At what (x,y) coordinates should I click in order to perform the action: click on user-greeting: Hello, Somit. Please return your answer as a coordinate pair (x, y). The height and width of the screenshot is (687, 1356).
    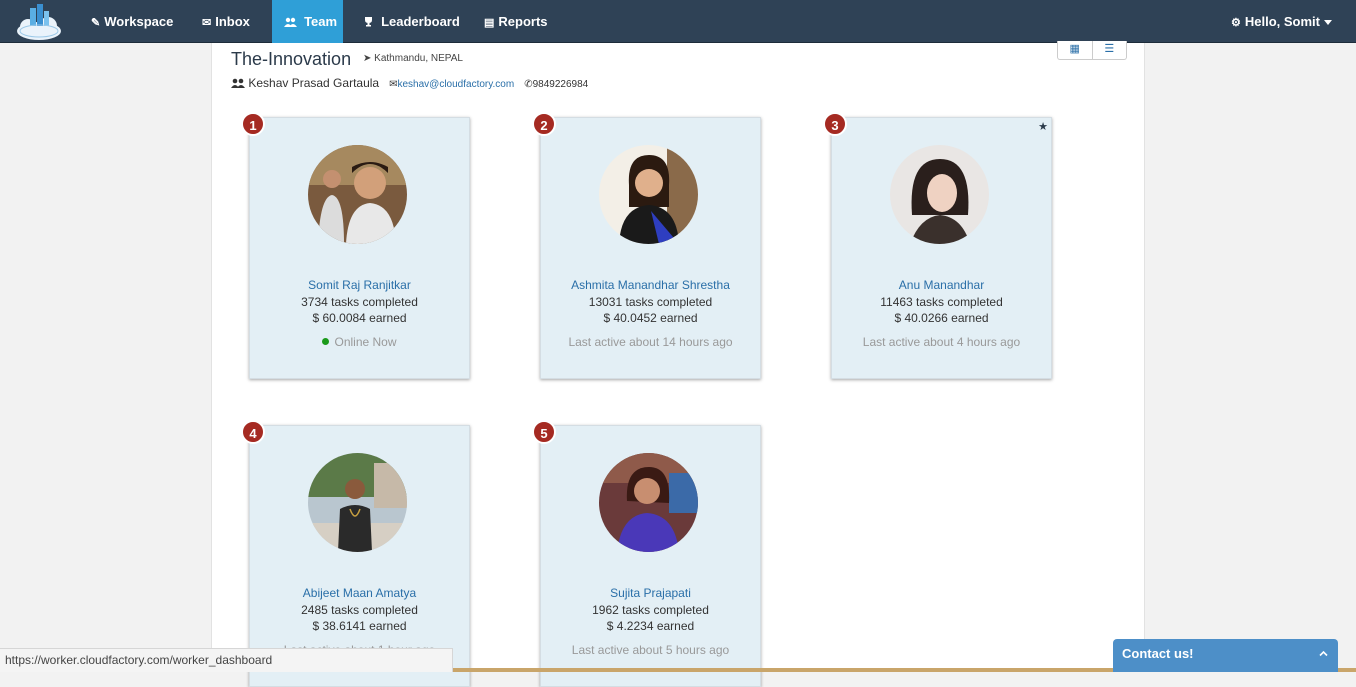
    Looking at the image, I should click on (1282, 21).